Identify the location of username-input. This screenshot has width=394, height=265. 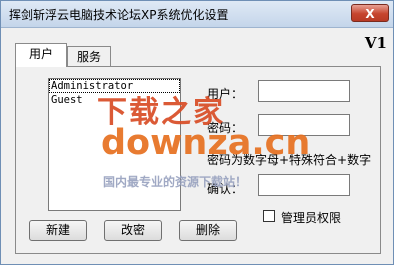
(304, 91).